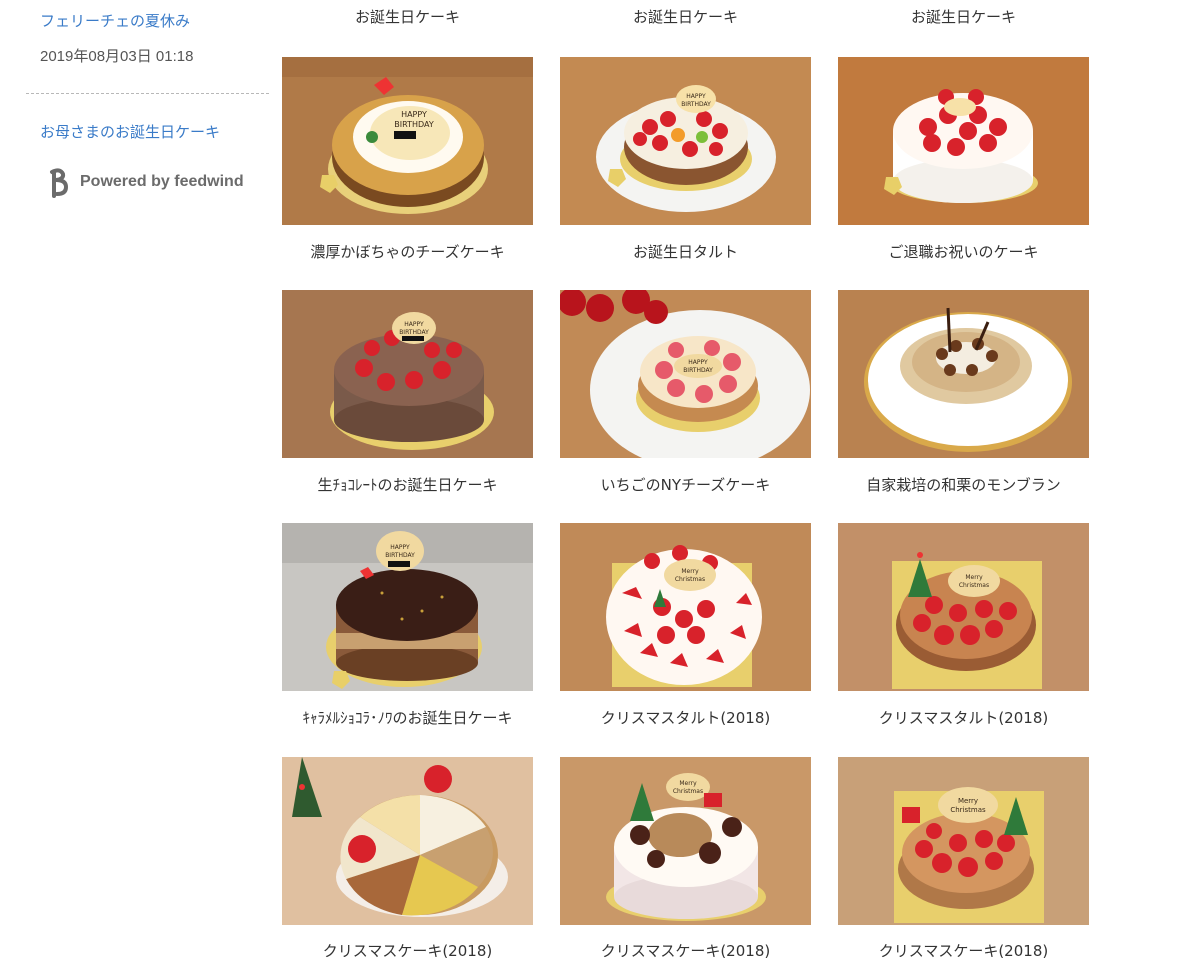 This screenshot has width=1200, height=970. Describe the element at coordinates (407, 252) in the screenshot. I see `cake-title: 濃厚かぼちゃのチーズケーキ` at that location.